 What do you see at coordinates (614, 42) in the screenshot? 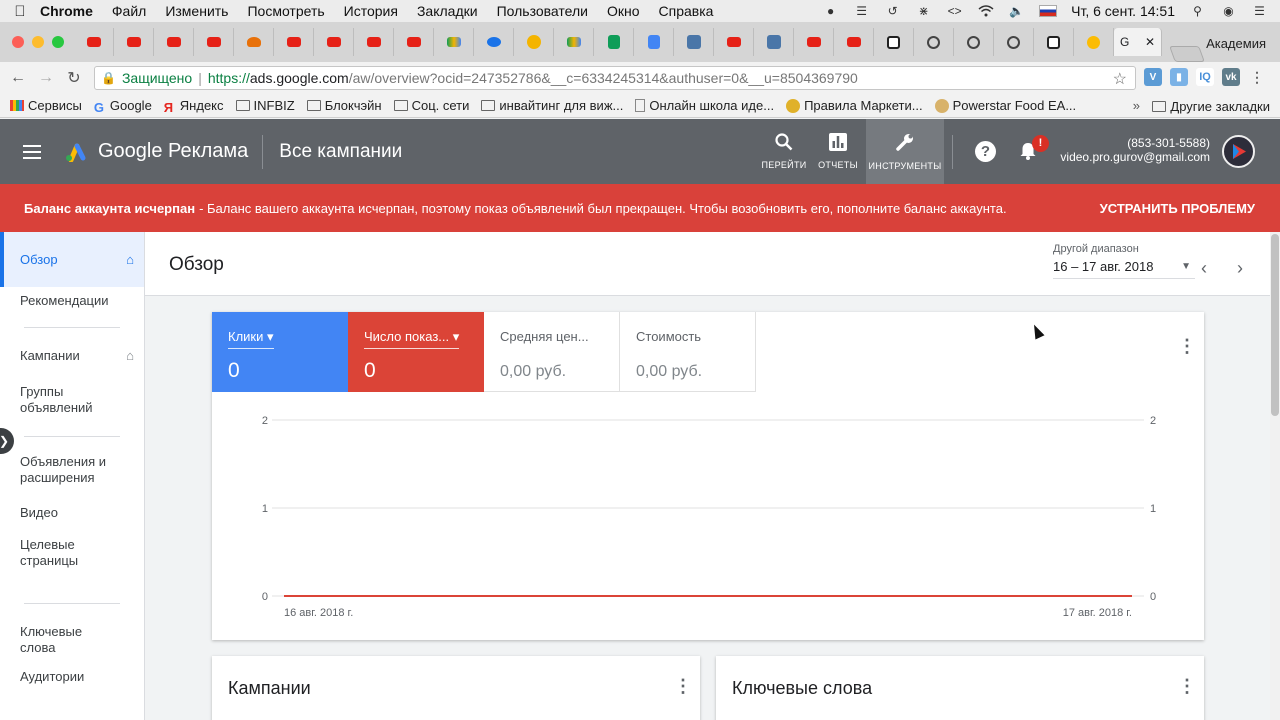
I see `tab-sheets` at bounding box center [614, 42].